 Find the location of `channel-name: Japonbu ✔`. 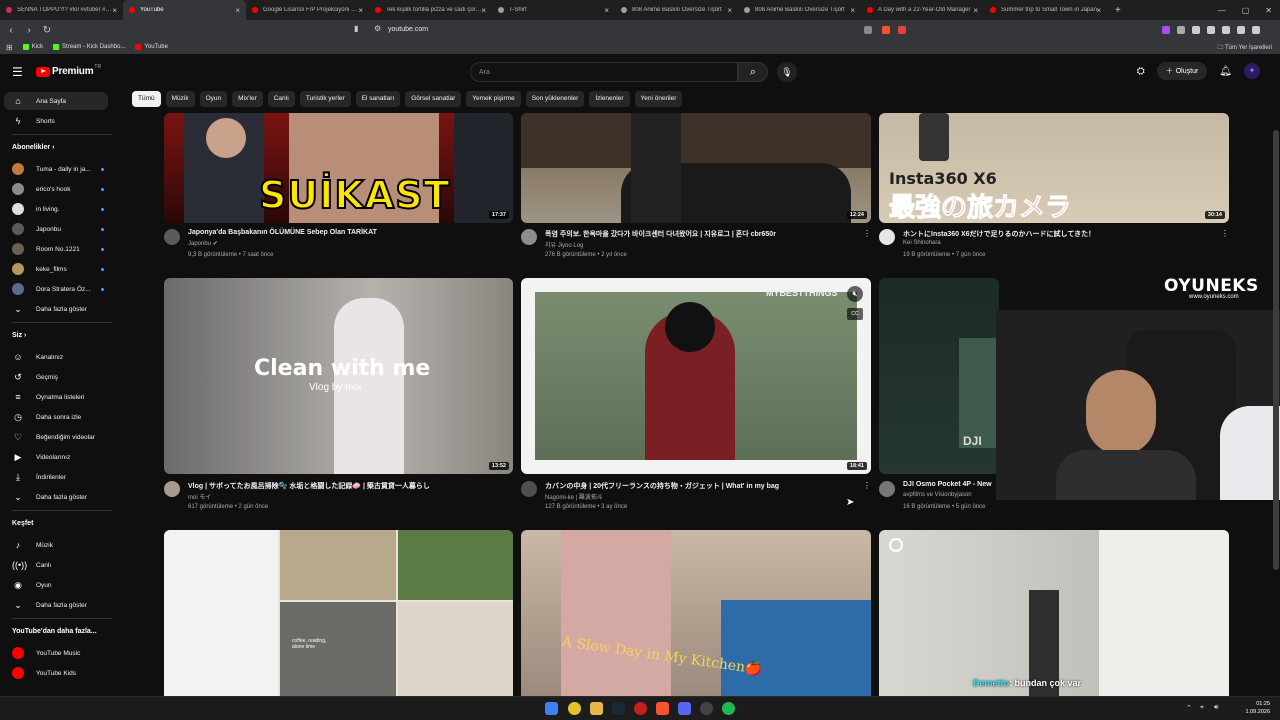

channel-name: Japonbu ✔ is located at coordinates (203, 243).